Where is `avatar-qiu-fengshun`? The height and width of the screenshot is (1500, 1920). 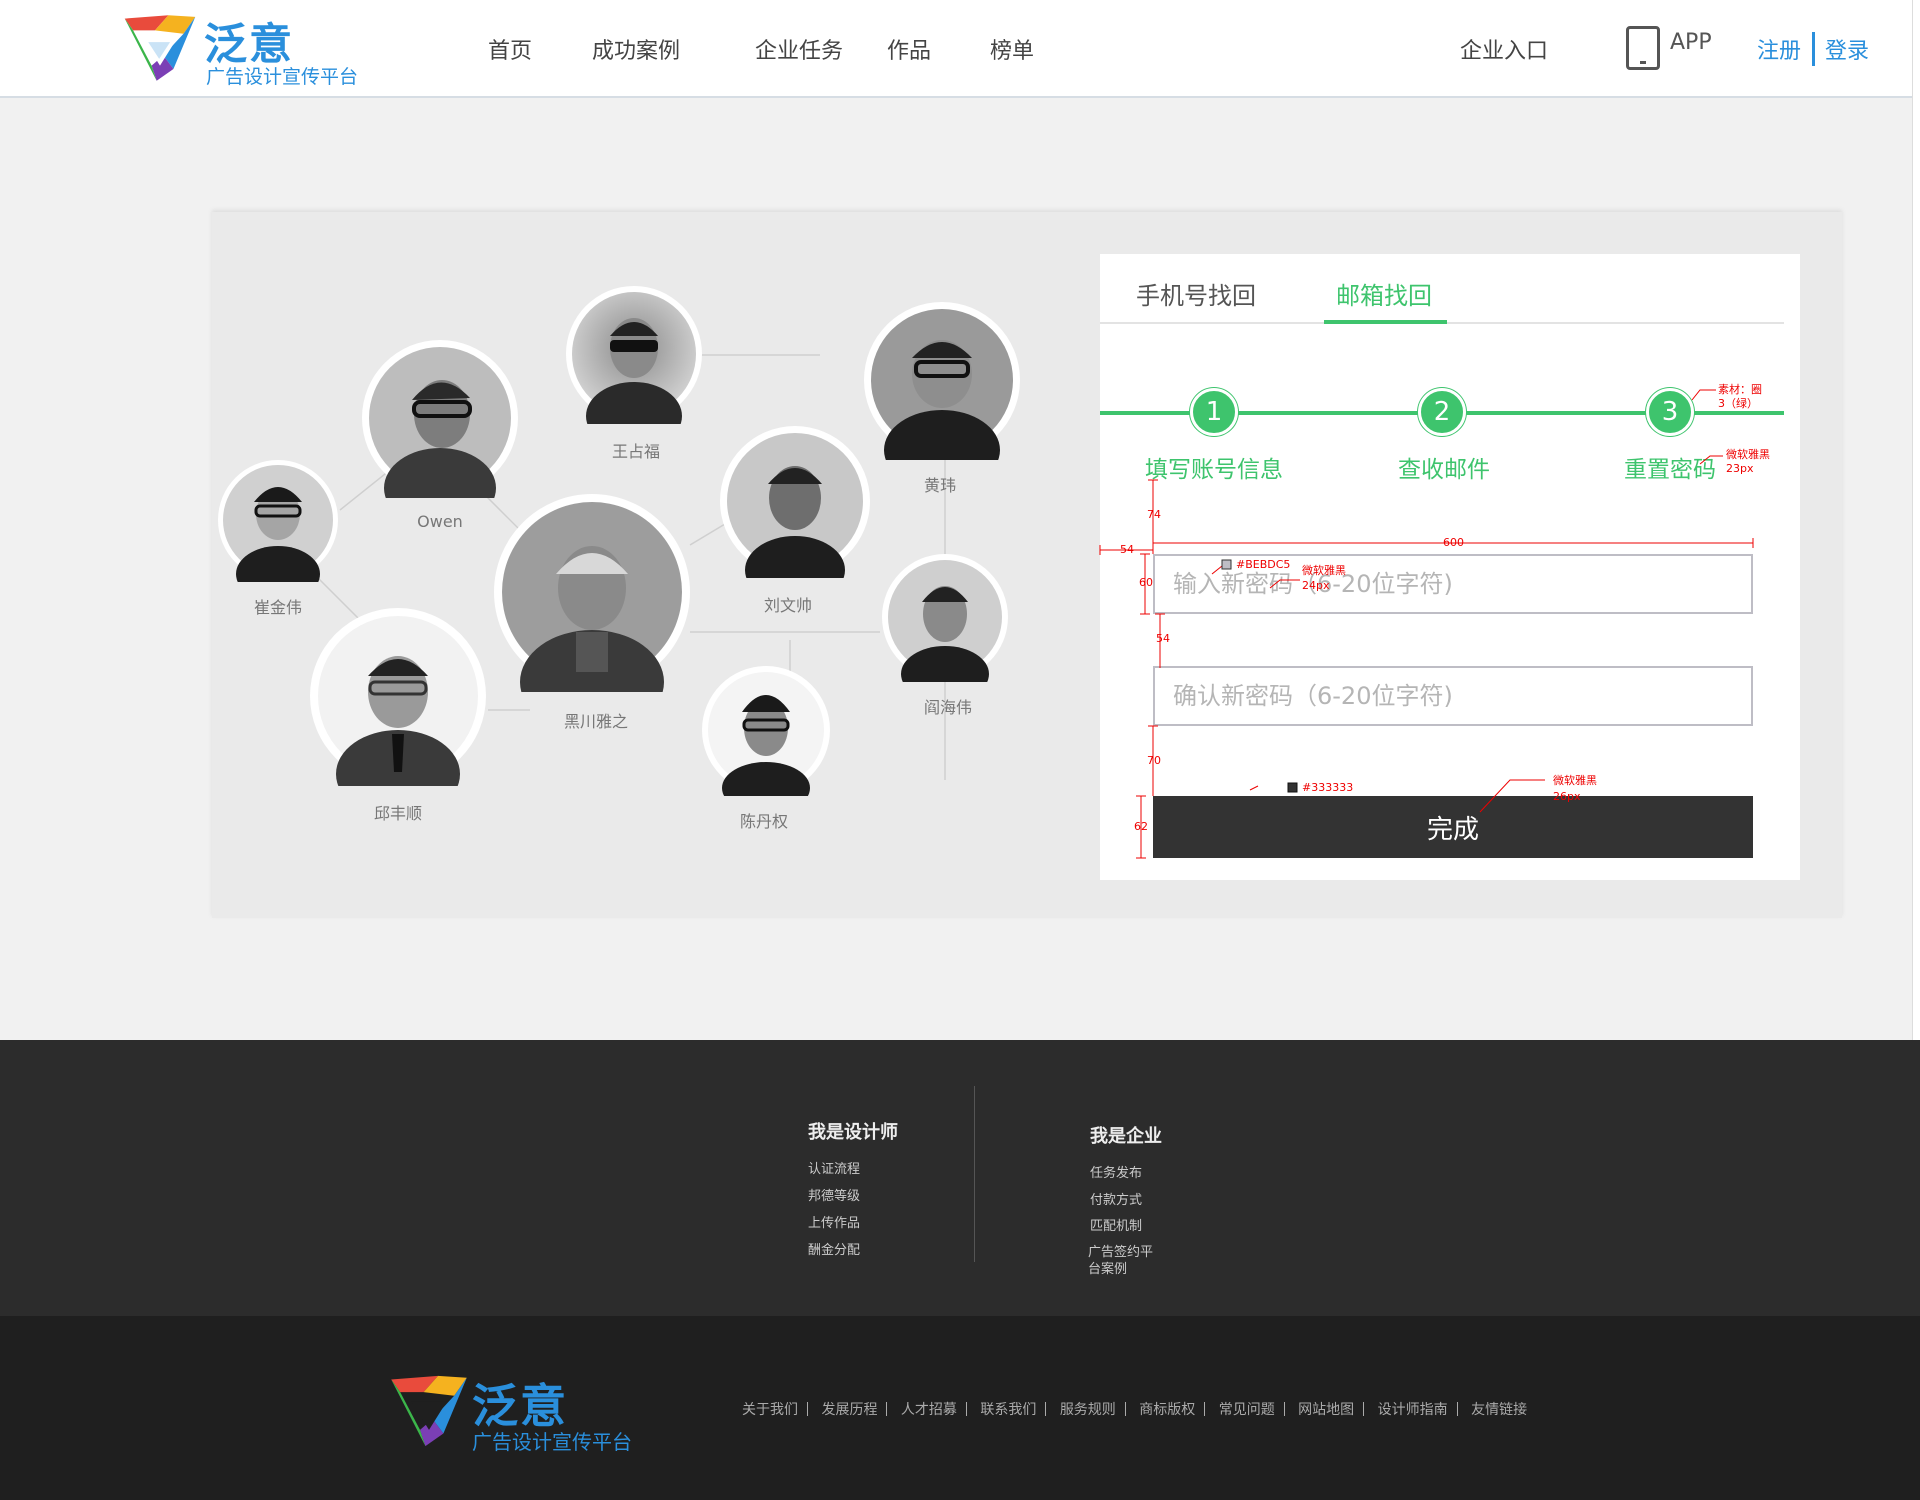 avatar-qiu-fengshun is located at coordinates (398, 696).